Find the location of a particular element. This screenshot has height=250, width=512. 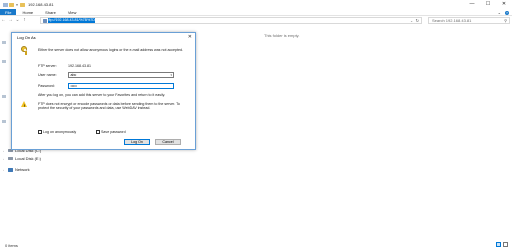

tab-home: Home is located at coordinates (27, 12).